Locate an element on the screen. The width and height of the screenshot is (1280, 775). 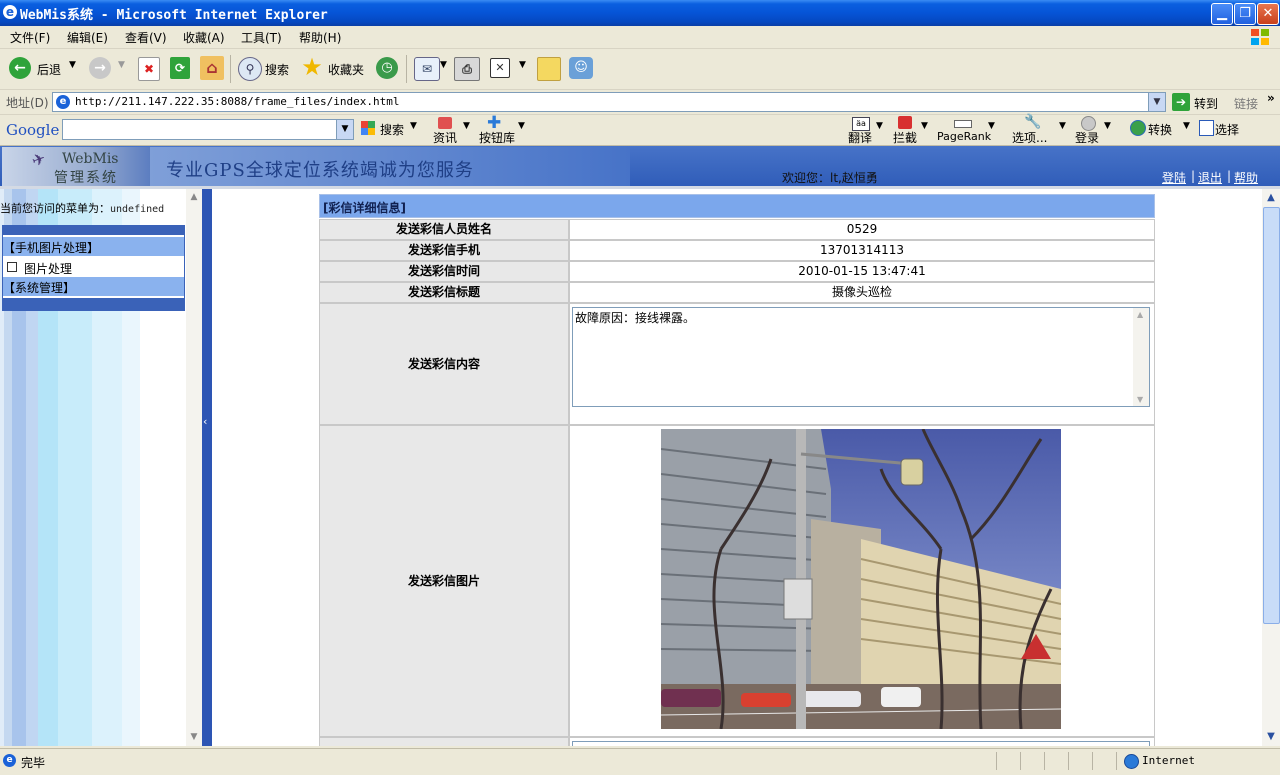
google-dropdown-icon: ▼ is located at coordinates (344, 129).